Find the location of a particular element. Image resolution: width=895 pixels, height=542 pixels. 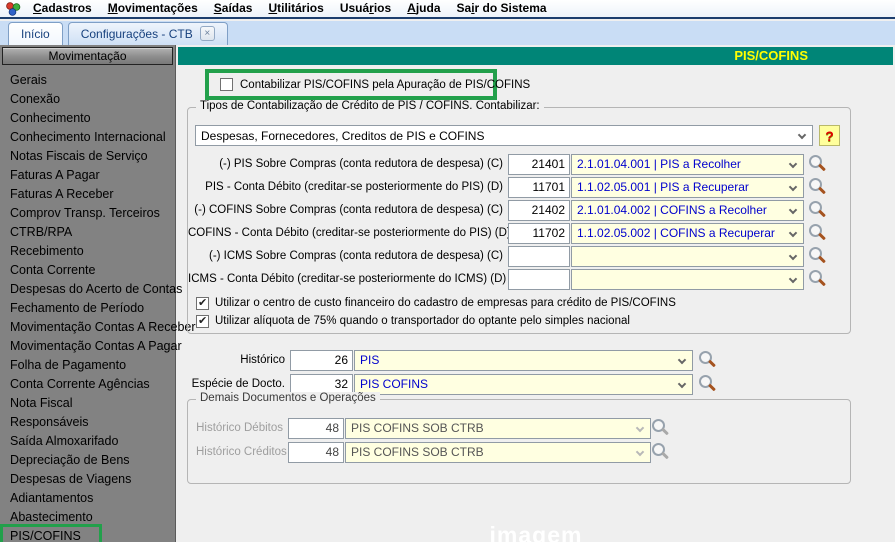

account-code-field: 11702 is located at coordinates (539, 233).